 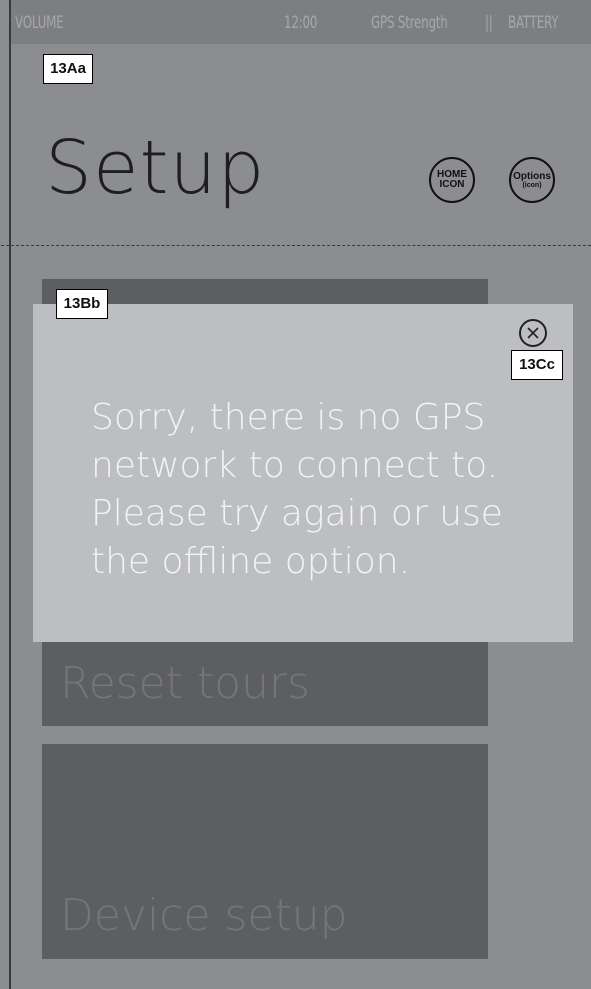 What do you see at coordinates (10, 494) in the screenshot?
I see `left-border` at bounding box center [10, 494].